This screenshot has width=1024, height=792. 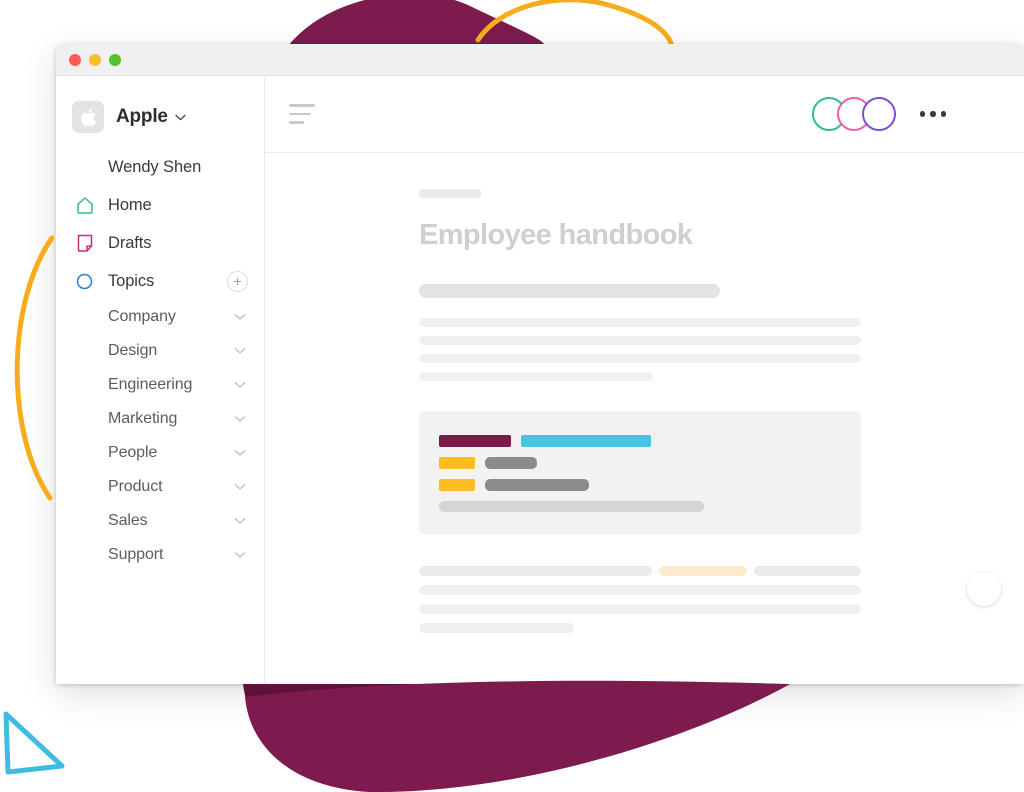 I want to click on maximize-button, so click(x=115, y=59).